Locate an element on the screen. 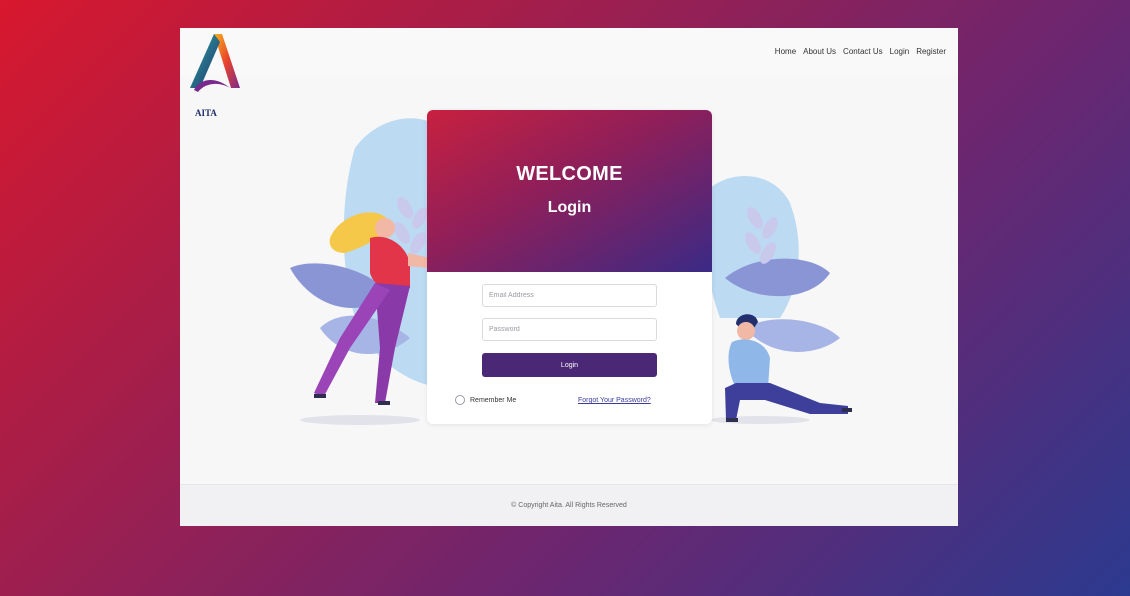  remember-me-control: Remember Me is located at coordinates (485, 400).